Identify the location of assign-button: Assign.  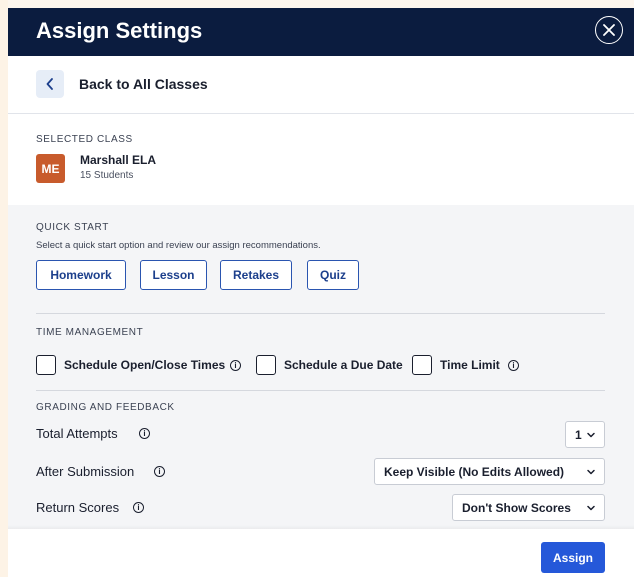
(573, 557).